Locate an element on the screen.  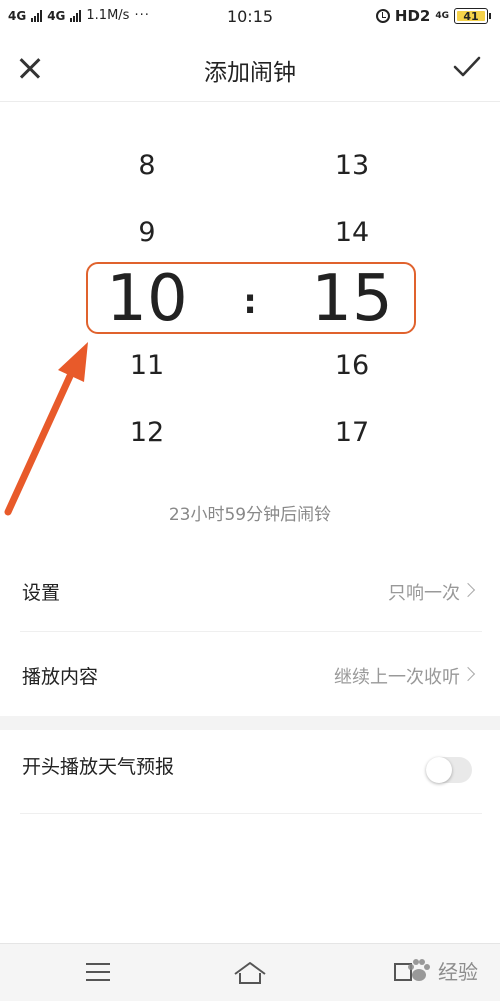
hour-option: 8 is located at coordinates (147, 165).